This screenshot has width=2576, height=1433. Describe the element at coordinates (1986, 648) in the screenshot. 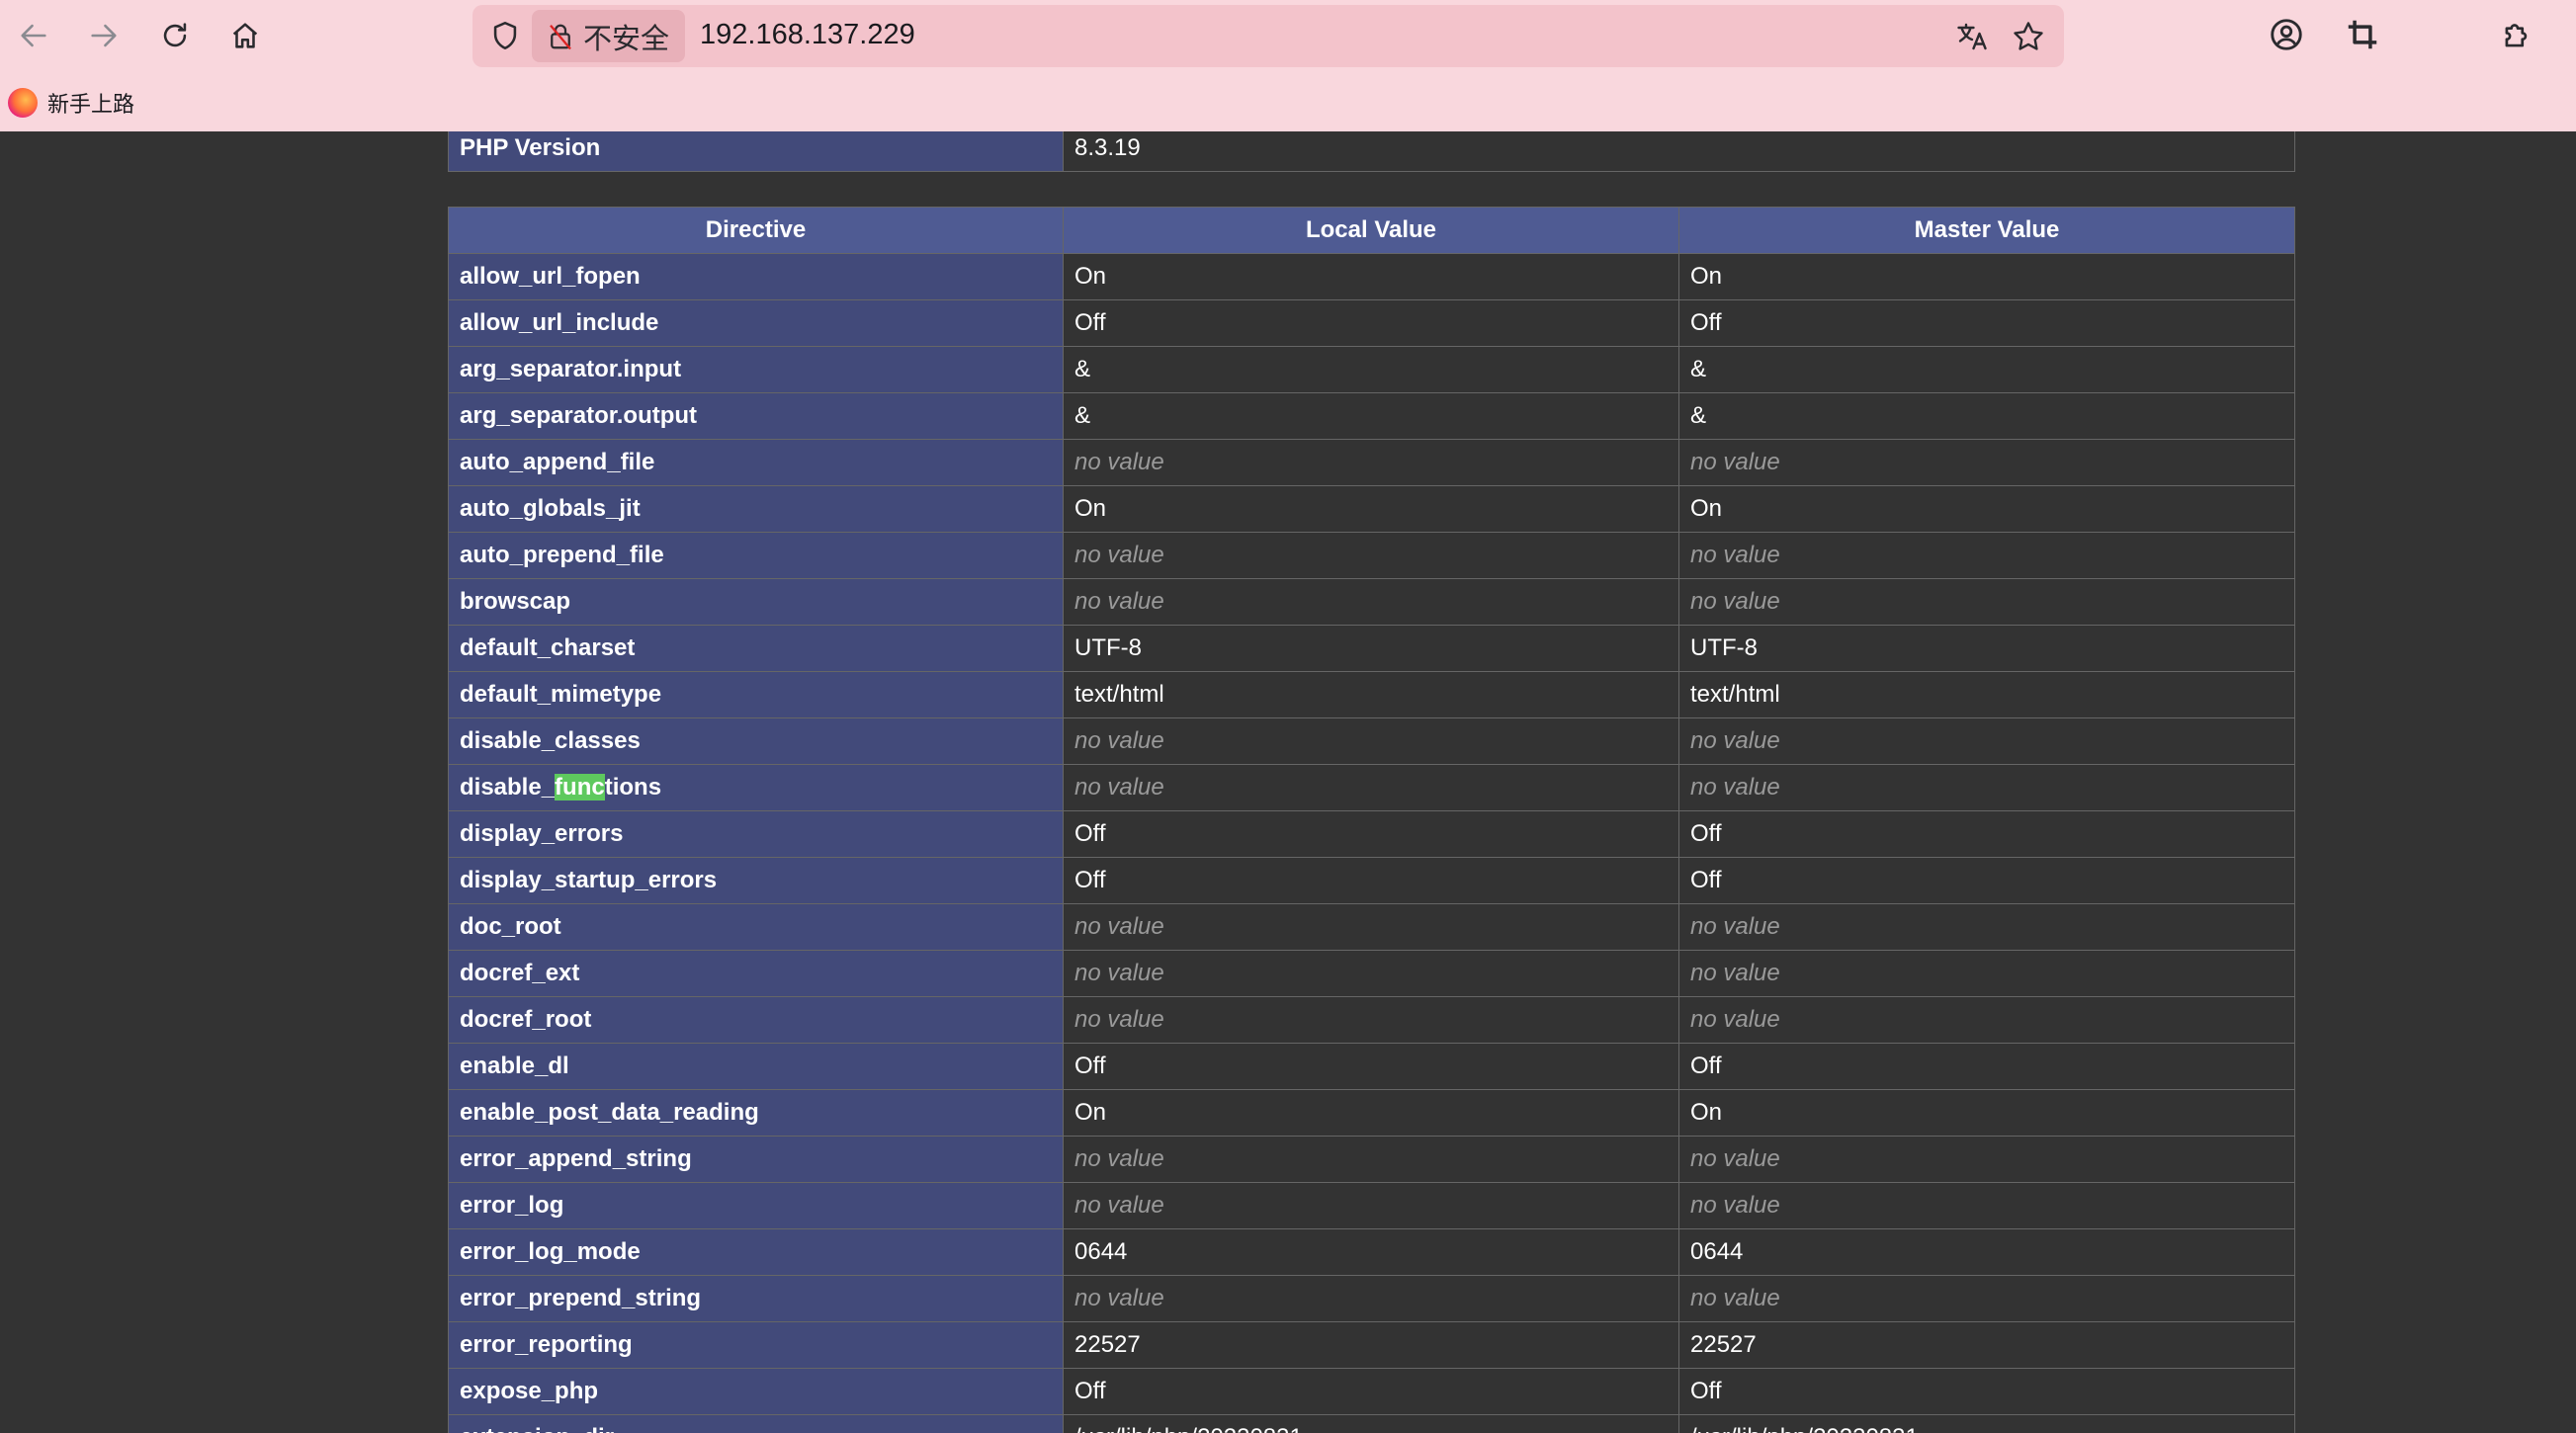

I see `master-value: UTF-8` at that location.